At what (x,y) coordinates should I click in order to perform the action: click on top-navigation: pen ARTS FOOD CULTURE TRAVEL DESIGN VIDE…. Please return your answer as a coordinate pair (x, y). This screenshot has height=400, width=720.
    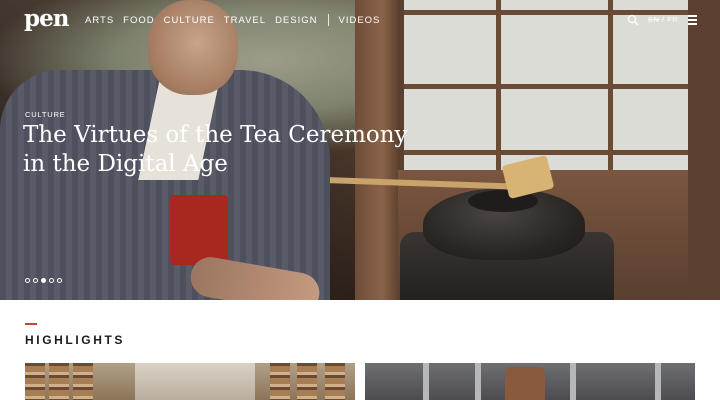
    Looking at the image, I should click on (360, 20).